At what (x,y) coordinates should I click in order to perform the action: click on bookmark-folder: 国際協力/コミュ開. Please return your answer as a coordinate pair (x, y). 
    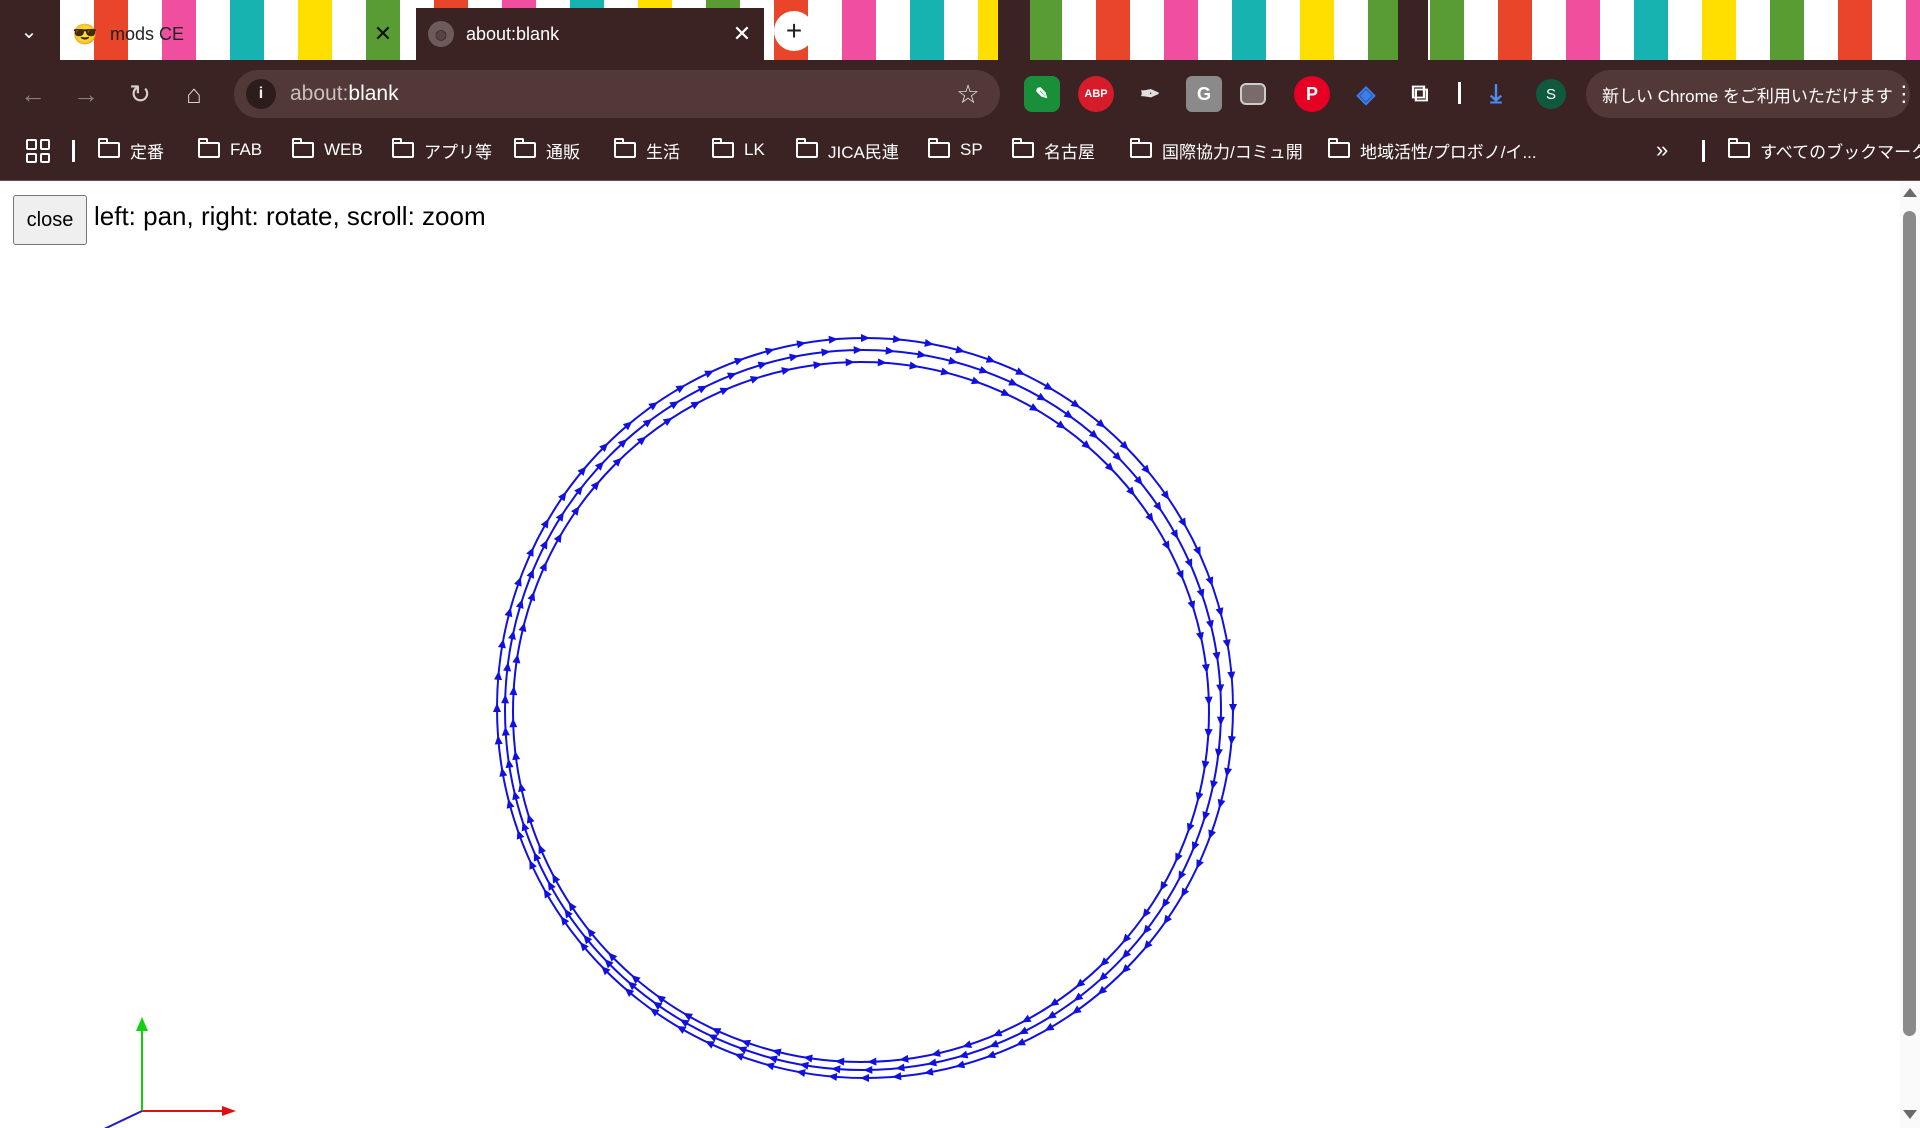
    Looking at the image, I should click on (1216, 150).